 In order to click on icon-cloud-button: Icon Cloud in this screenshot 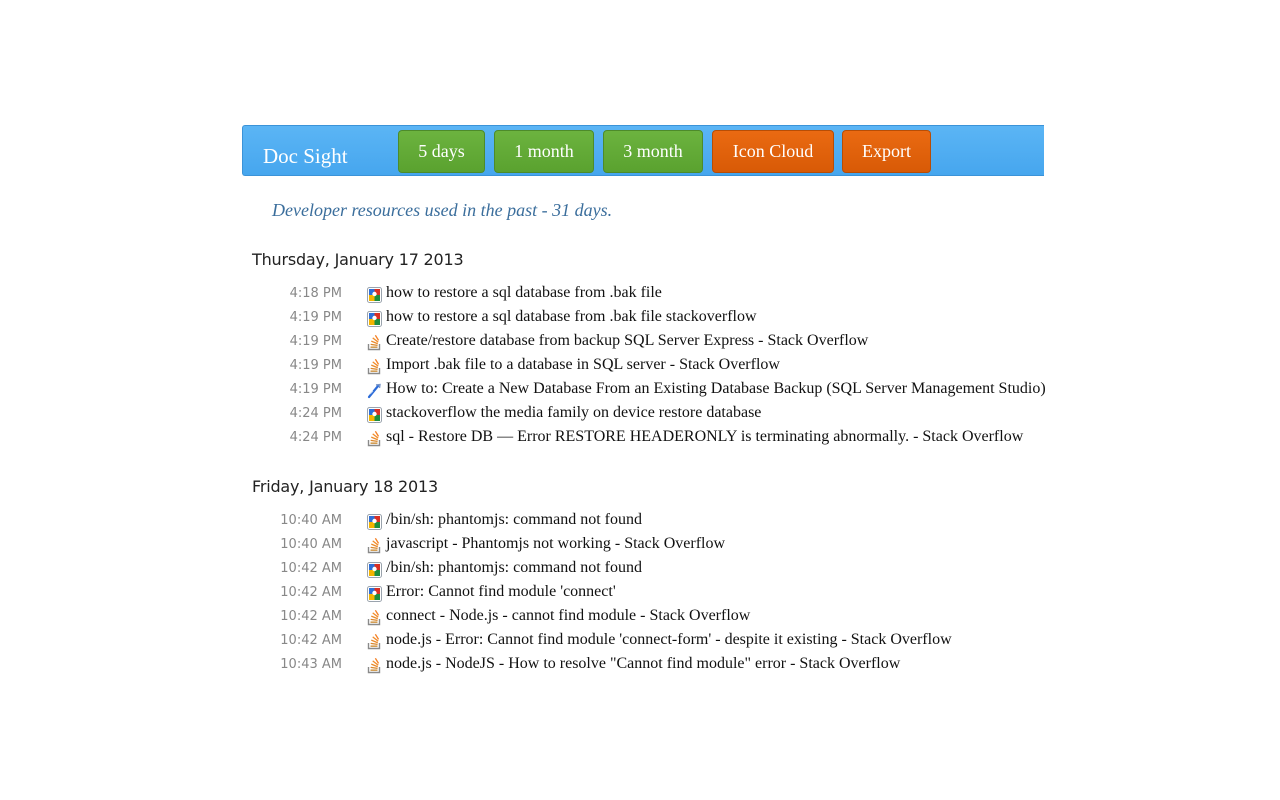, I will do `click(773, 151)`.